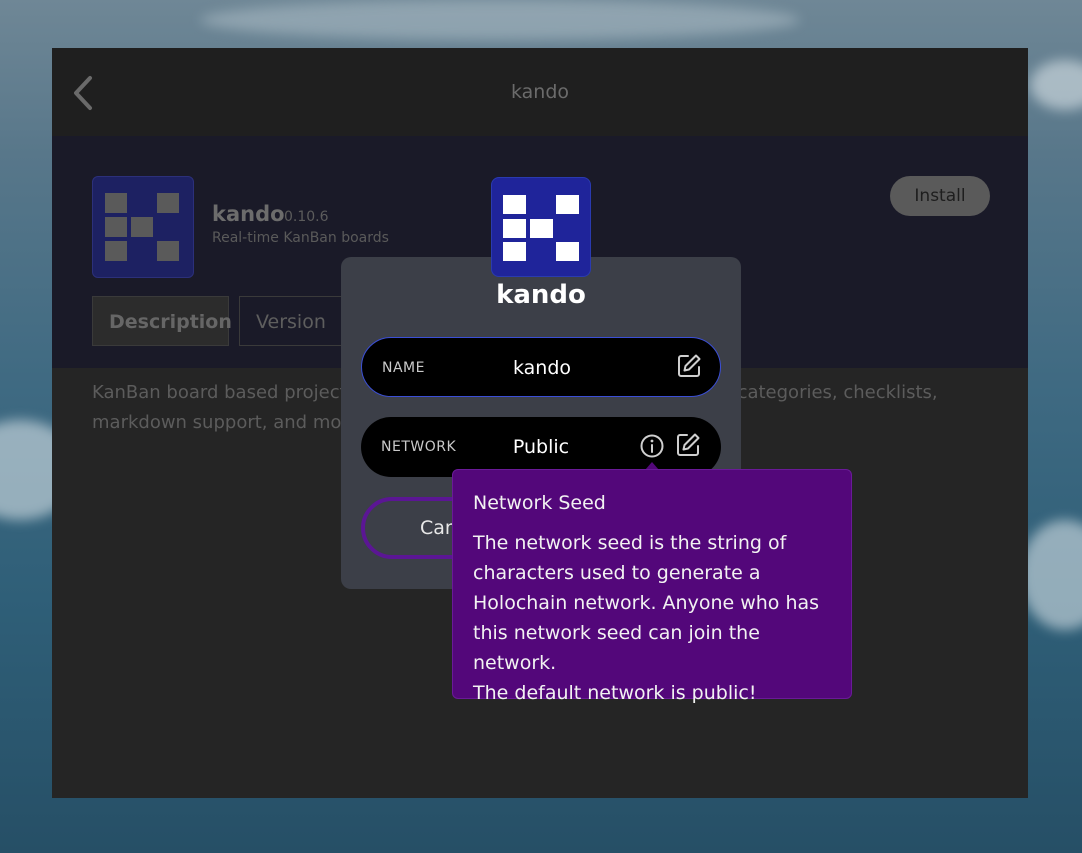  I want to click on description-left: KanBan board based project, so click(219, 392).